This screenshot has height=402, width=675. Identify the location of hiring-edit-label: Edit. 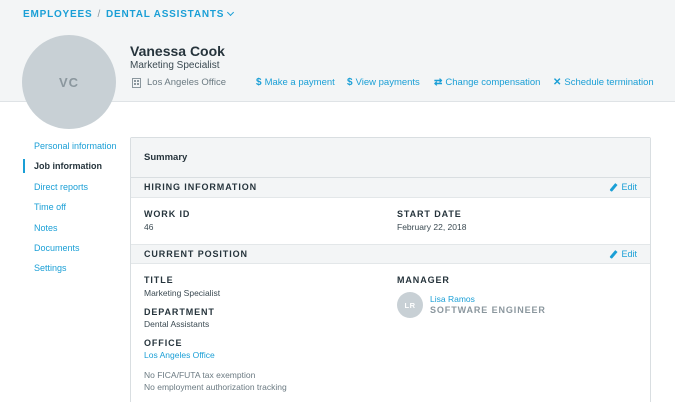
(629, 187).